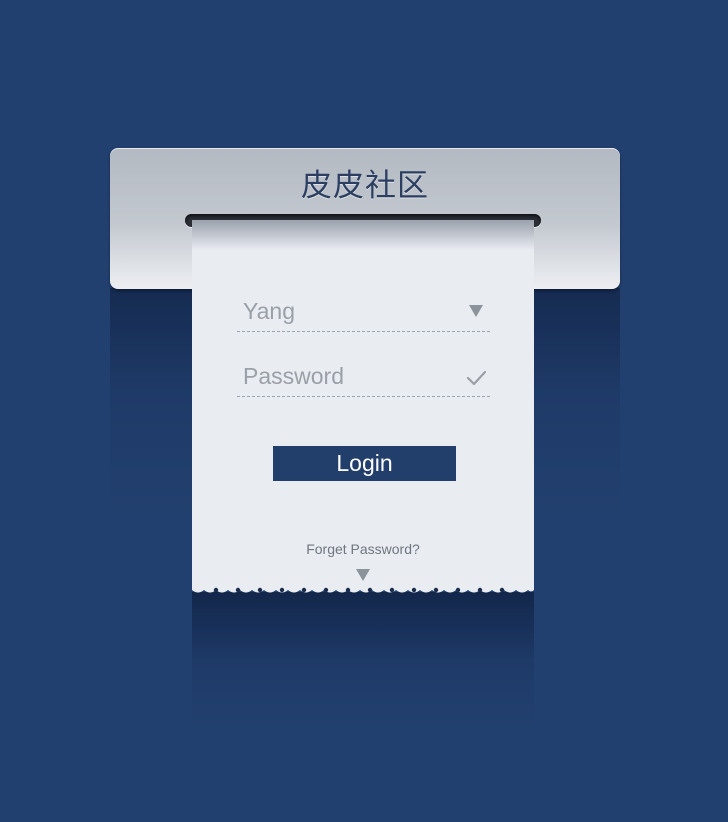 The image size is (728, 822). I want to click on receipt-perforated-edge, so click(363, 588).